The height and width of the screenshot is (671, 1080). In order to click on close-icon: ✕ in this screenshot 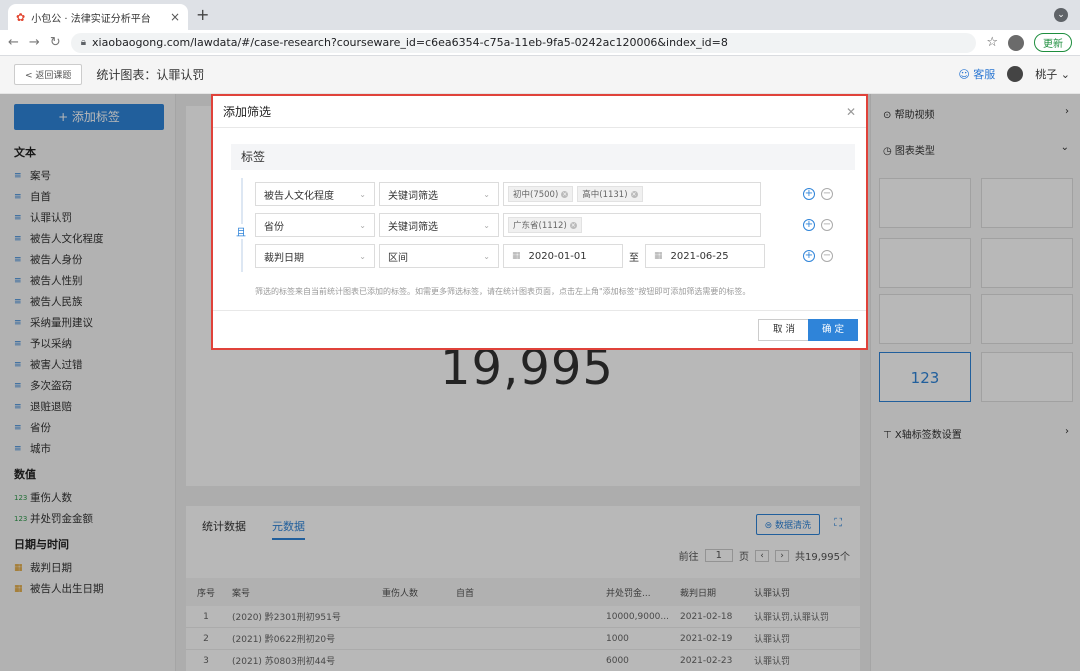, I will do `click(851, 112)`.